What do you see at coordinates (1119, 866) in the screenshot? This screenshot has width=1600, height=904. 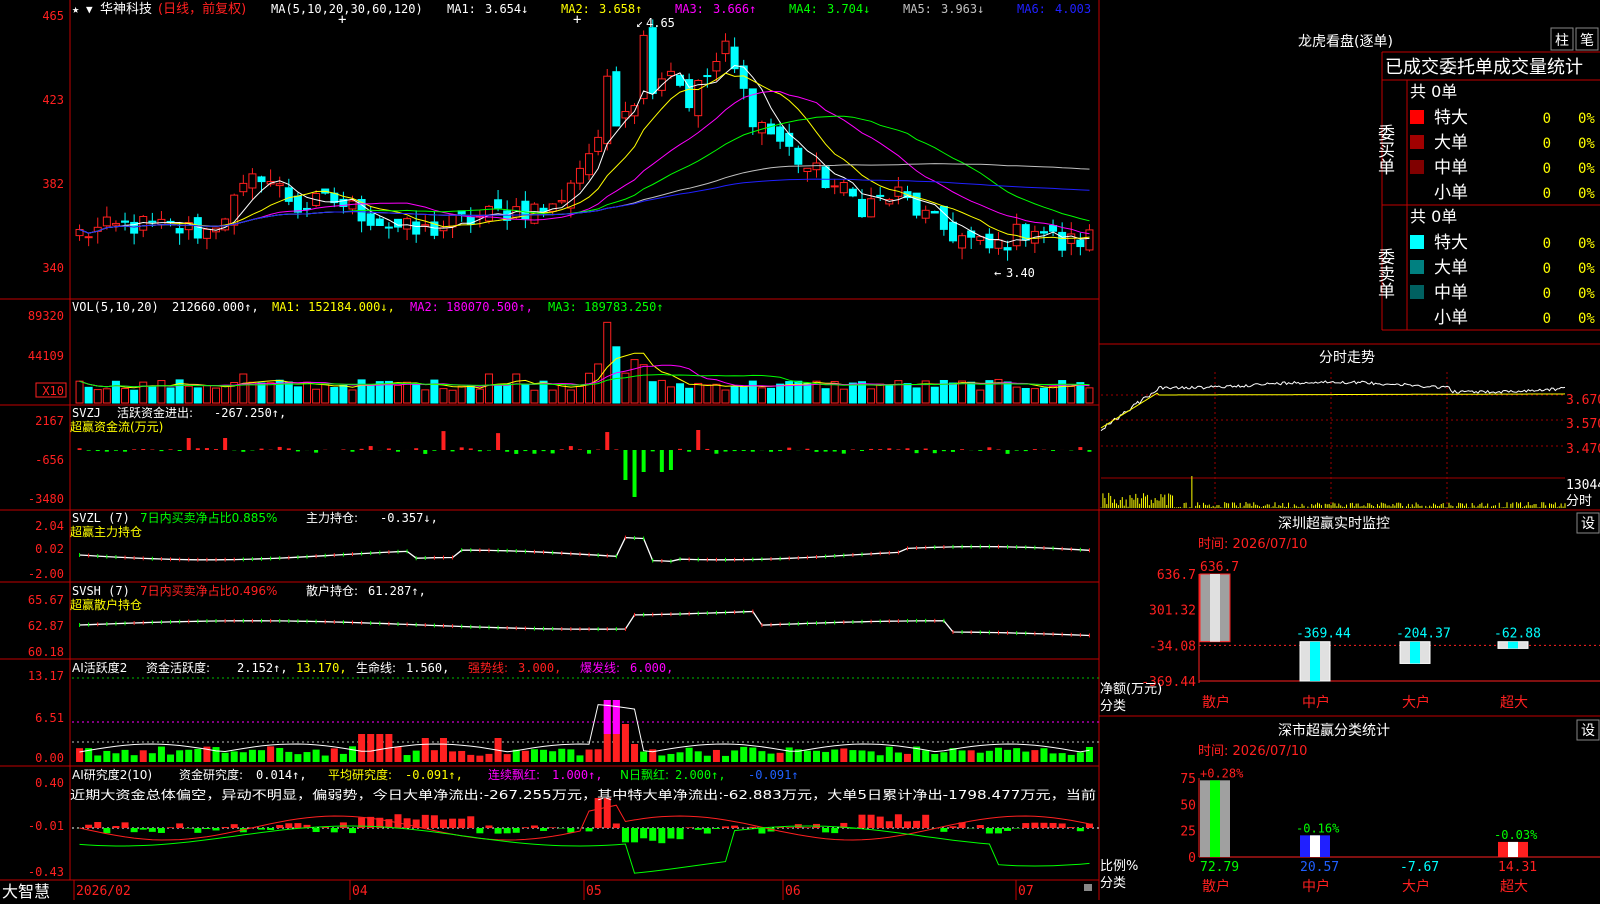 I see `classify-ytitle: 比例%` at bounding box center [1119, 866].